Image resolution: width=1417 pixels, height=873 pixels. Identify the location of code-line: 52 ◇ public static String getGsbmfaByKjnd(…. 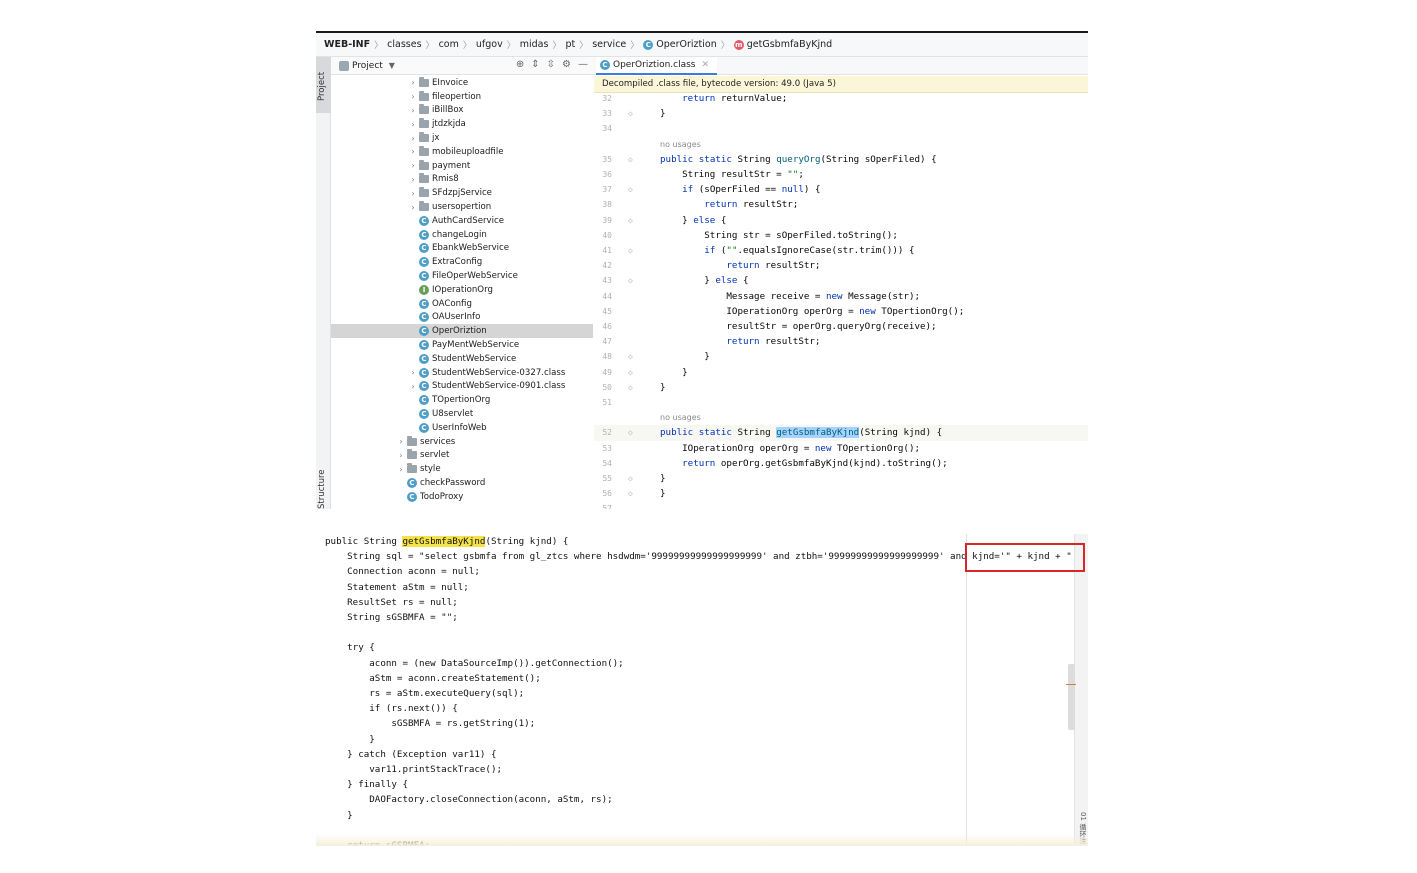
(841, 433).